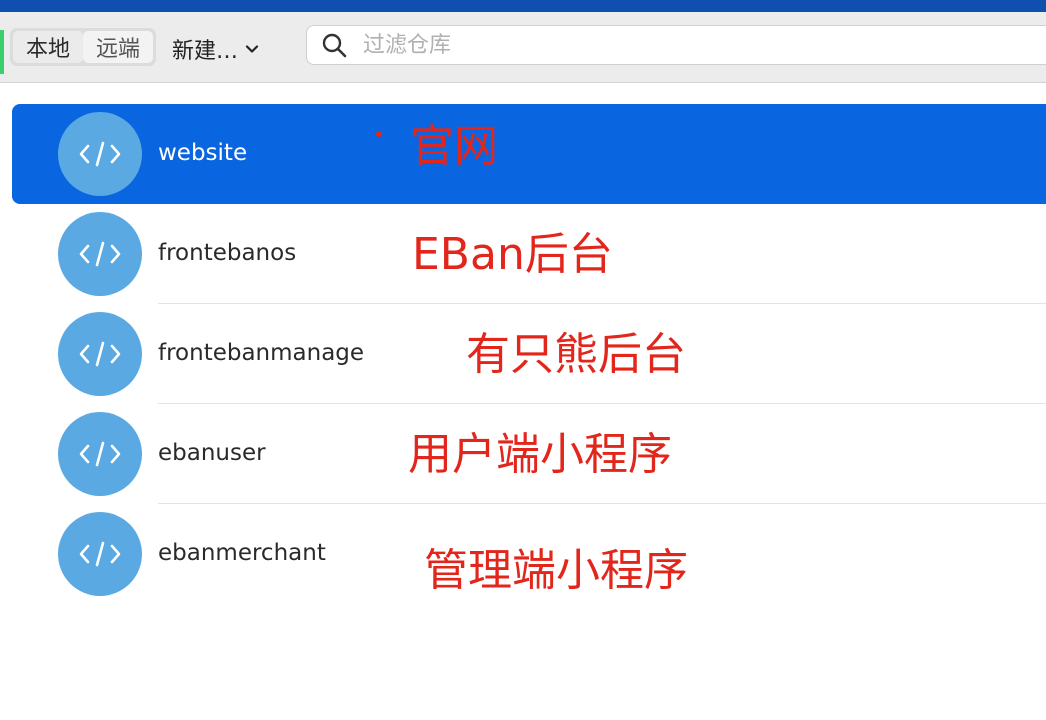 This screenshot has height=720, width=1046. I want to click on annotation-ebanuser: 用户端小程序, so click(540, 454).